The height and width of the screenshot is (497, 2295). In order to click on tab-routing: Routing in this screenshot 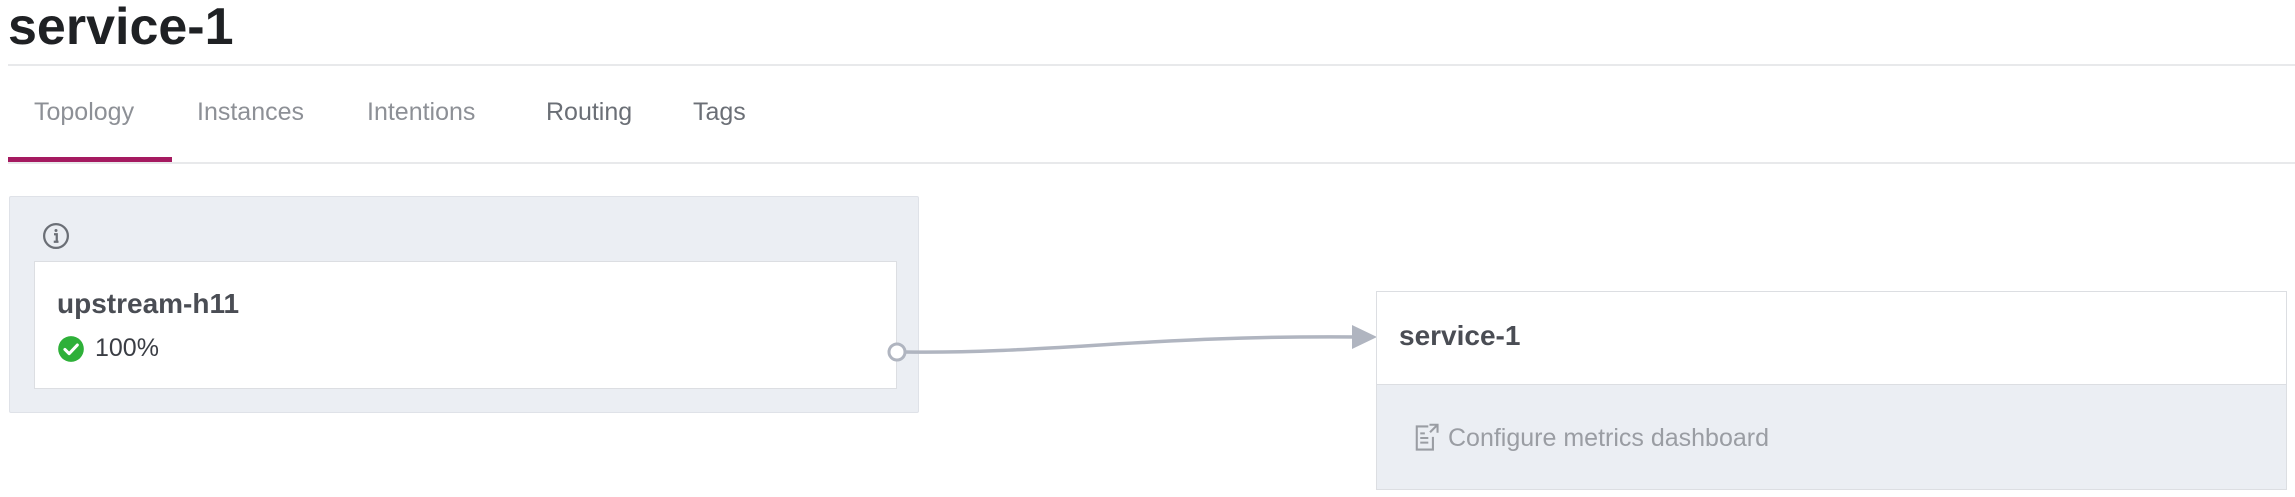, I will do `click(589, 114)`.